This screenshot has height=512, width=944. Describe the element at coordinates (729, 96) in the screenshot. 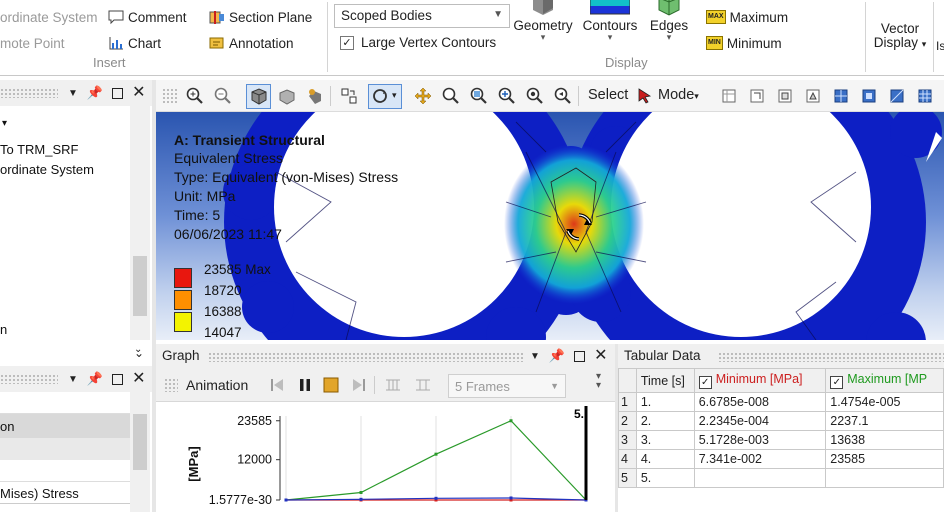

I see `select-vertex-icon` at that location.